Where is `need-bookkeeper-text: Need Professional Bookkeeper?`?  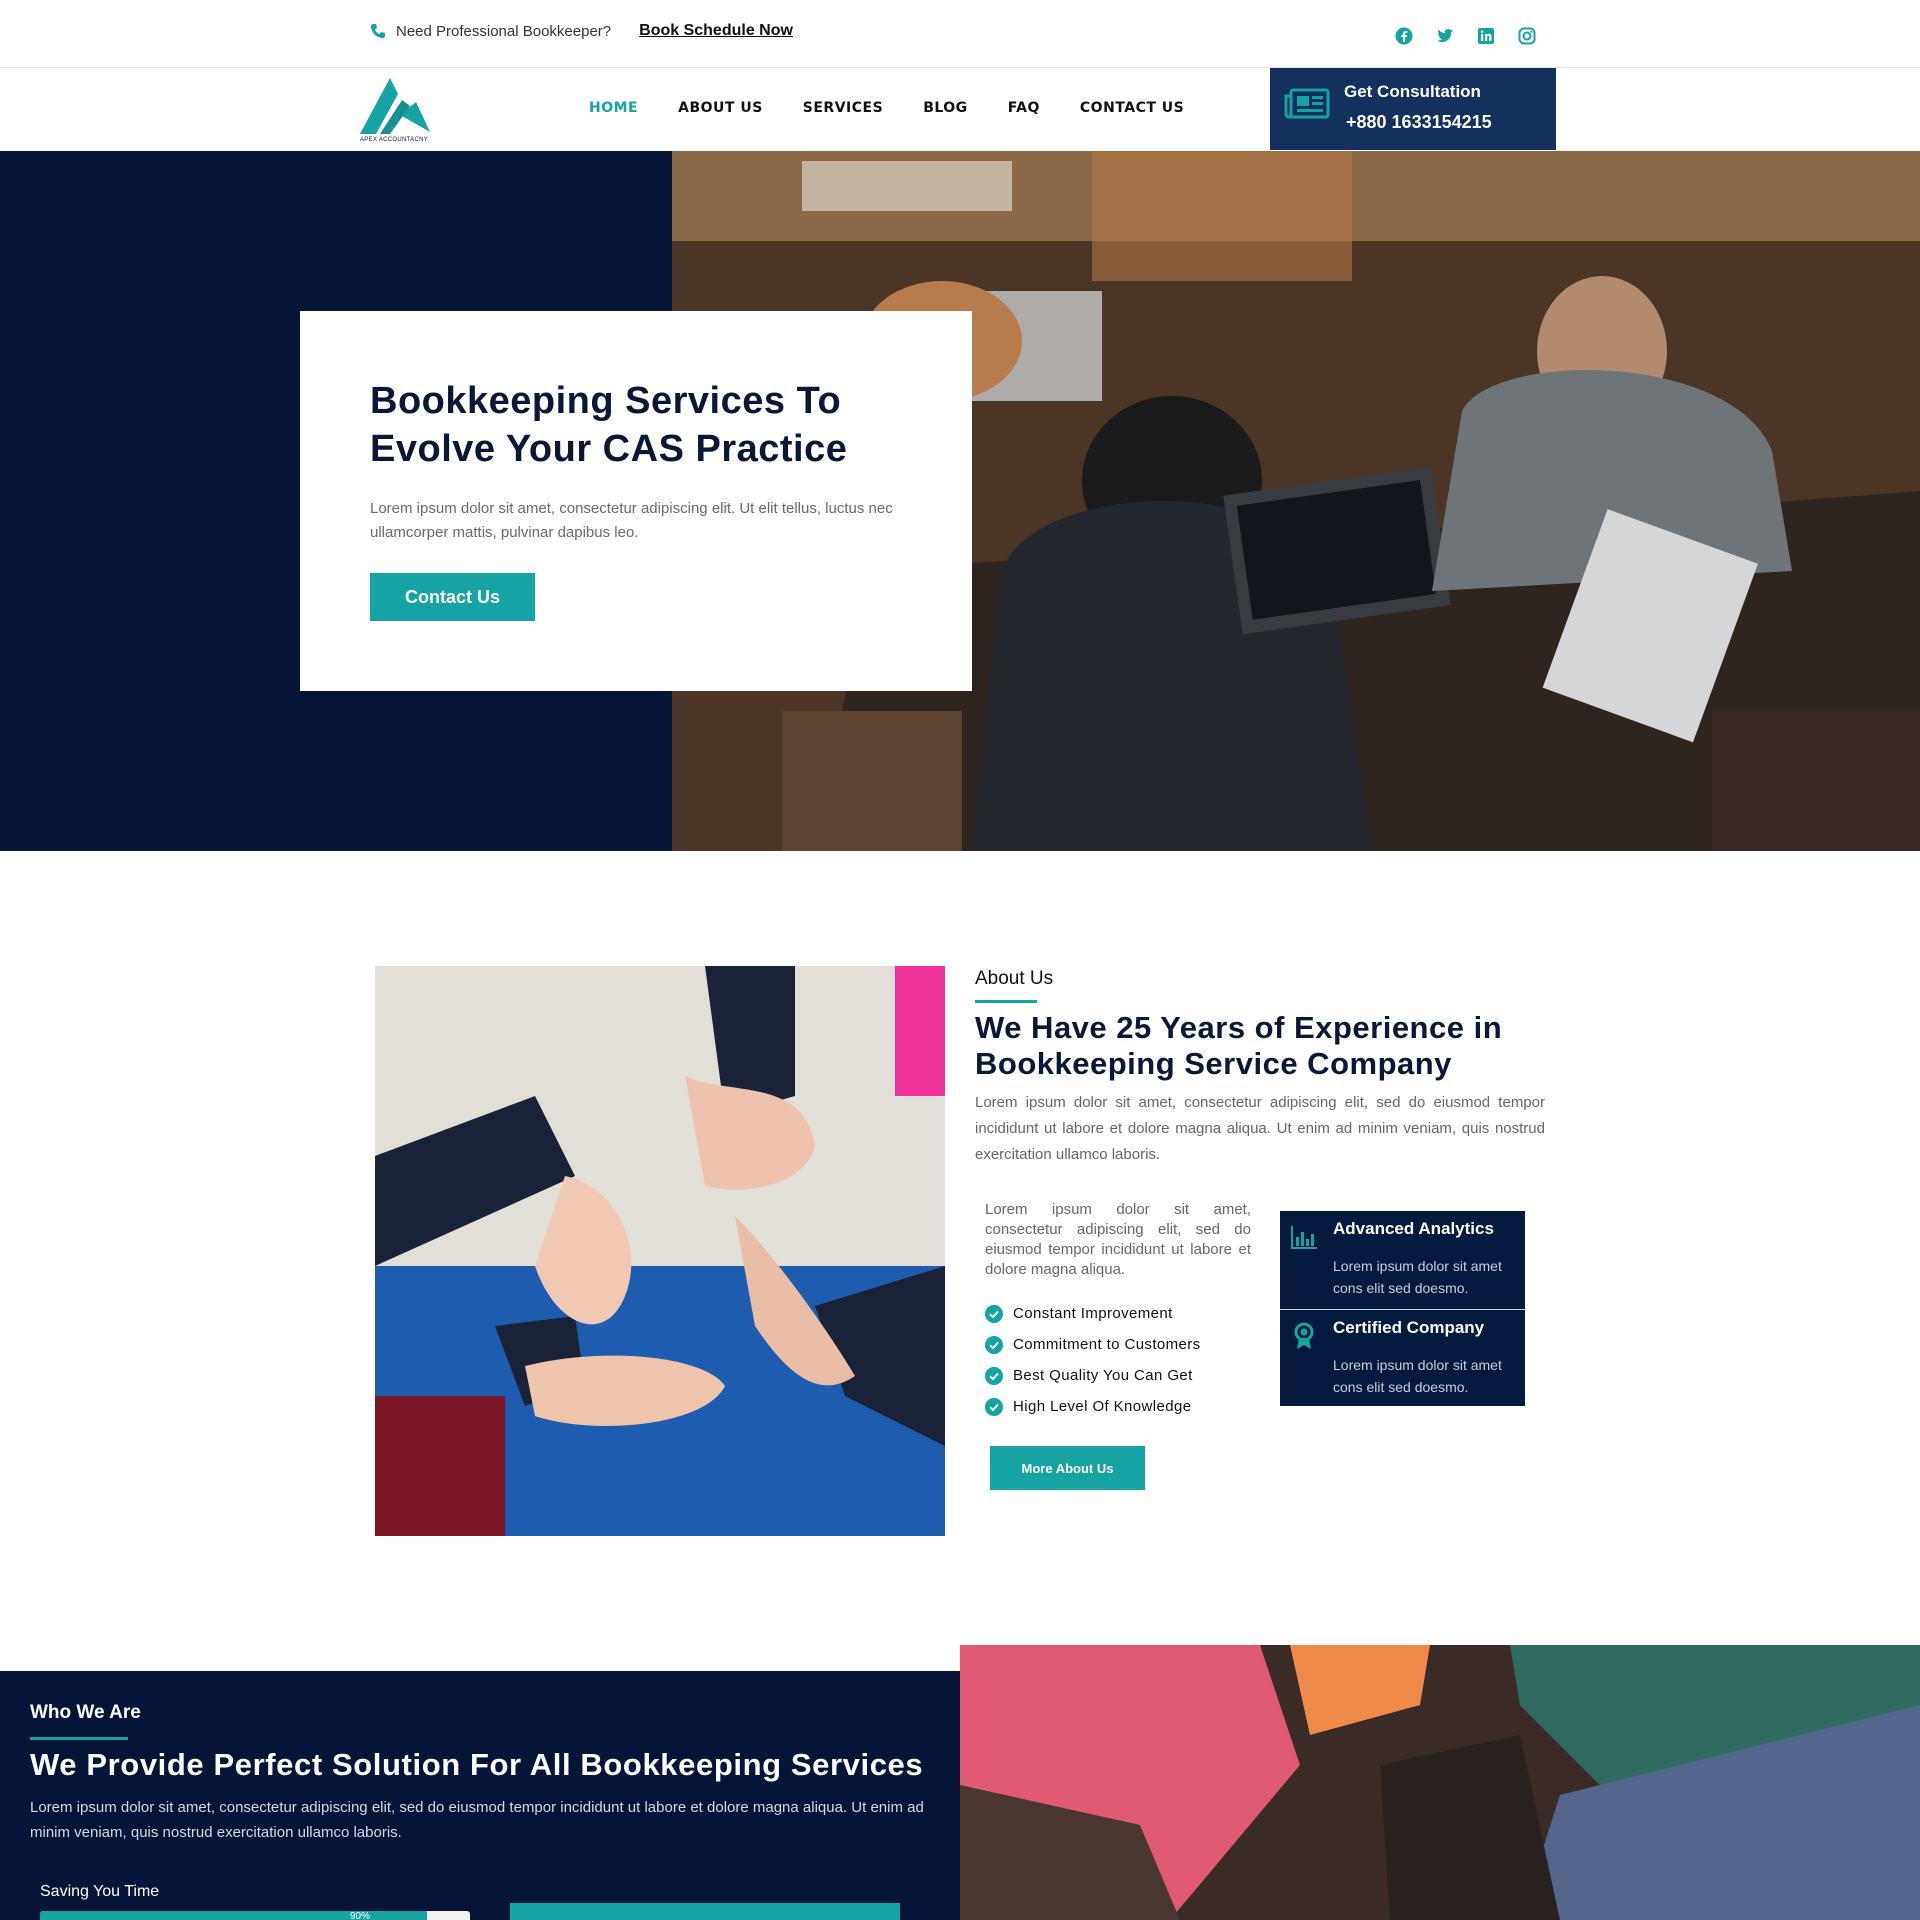 need-bookkeeper-text: Need Professional Bookkeeper? is located at coordinates (504, 31).